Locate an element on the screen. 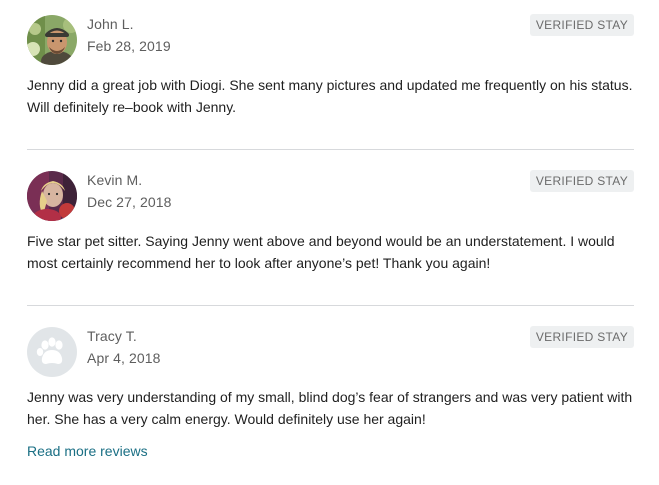 The width and height of the screenshot is (659, 485). review-date: Feb 28, 2019 is located at coordinates (129, 46).